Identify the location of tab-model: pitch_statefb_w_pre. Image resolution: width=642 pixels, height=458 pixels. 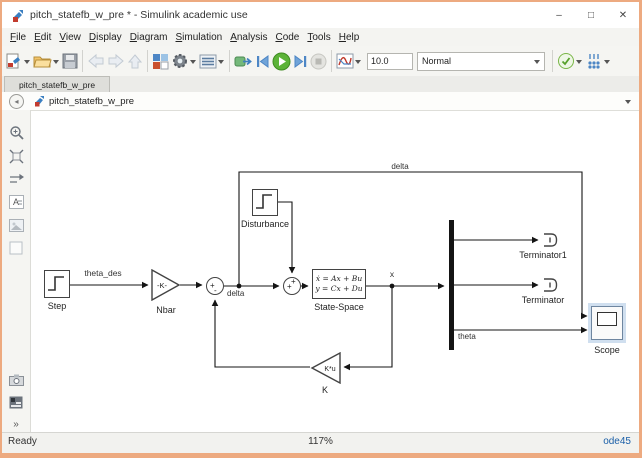
(57, 84).